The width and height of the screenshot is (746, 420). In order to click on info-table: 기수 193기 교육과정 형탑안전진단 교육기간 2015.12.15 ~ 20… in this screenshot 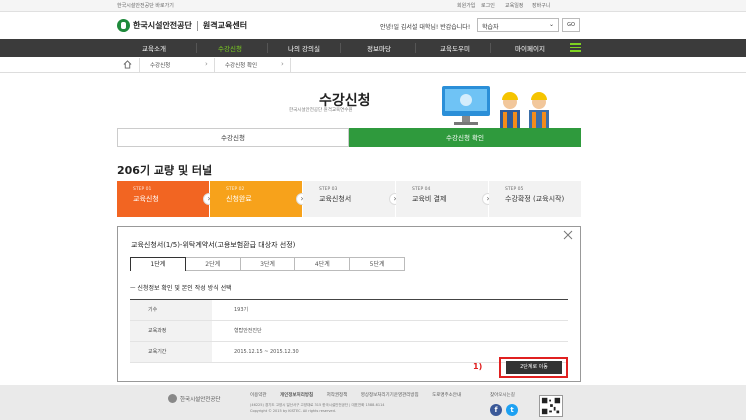, I will do `click(349, 331)`.